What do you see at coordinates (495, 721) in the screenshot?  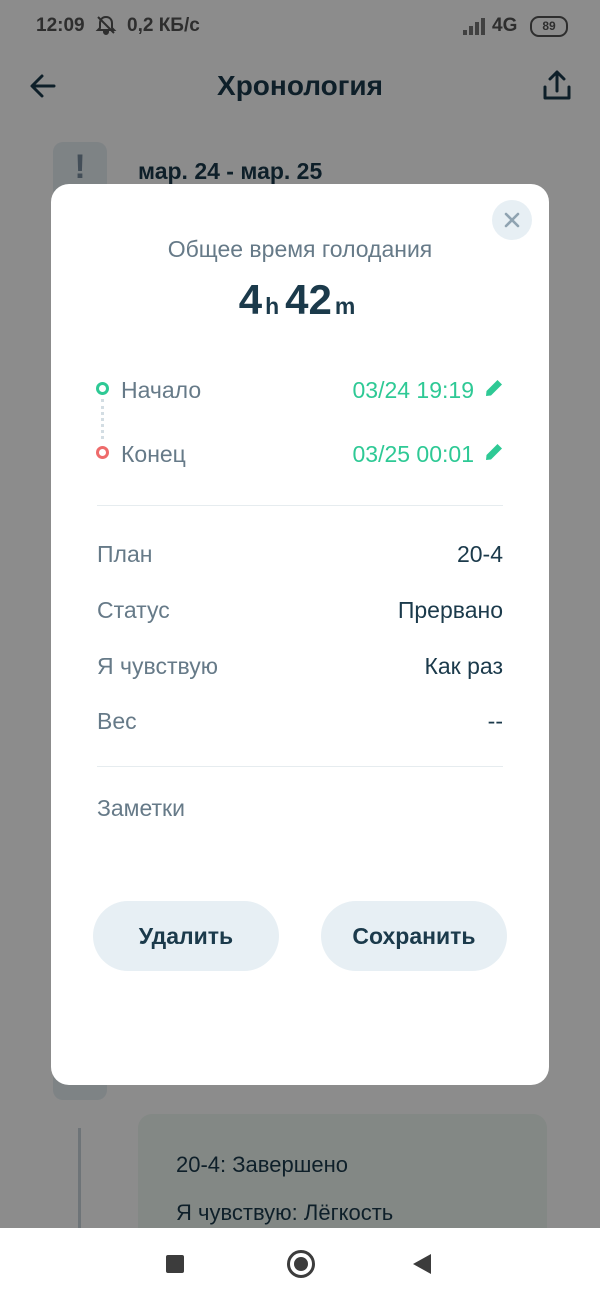 I see `weight-value: --` at bounding box center [495, 721].